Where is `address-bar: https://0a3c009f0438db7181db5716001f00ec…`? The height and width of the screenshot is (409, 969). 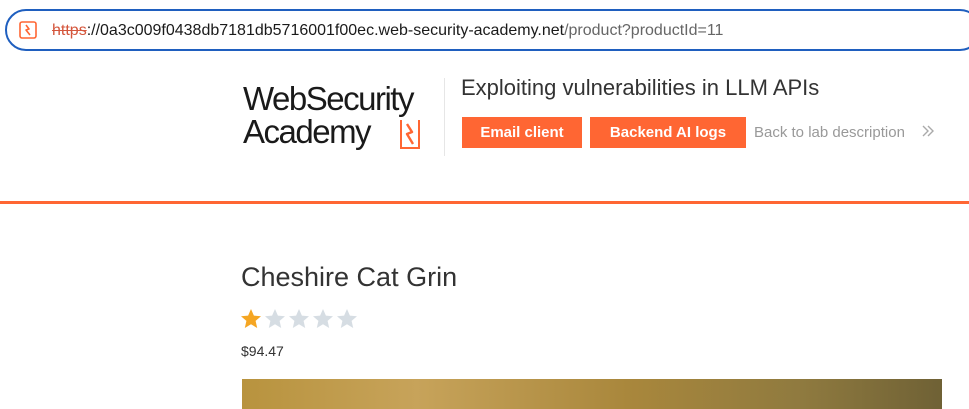
address-bar: https://0a3c009f0438db7181db5716001f00ec… is located at coordinates (487, 30).